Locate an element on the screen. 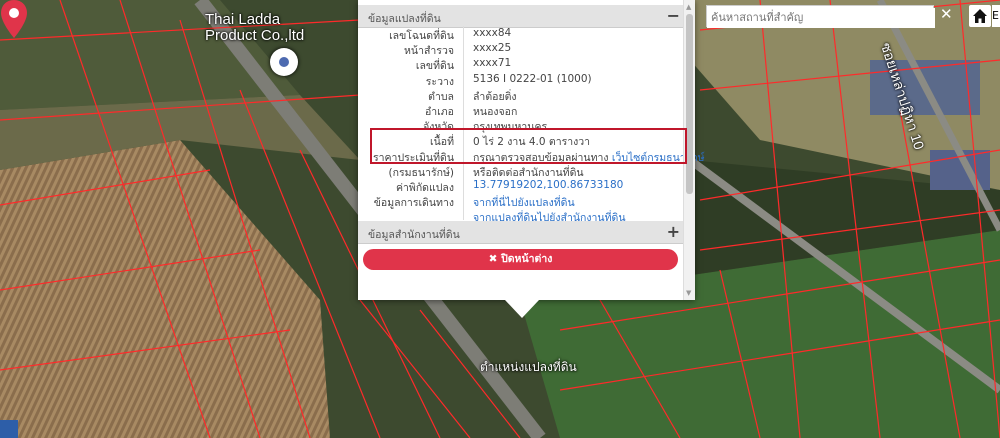 The width and height of the screenshot is (1000, 438). directions-to-parcel-link: จากที่นี่ไปยังแปลงที่ดิน is located at coordinates (524, 203).